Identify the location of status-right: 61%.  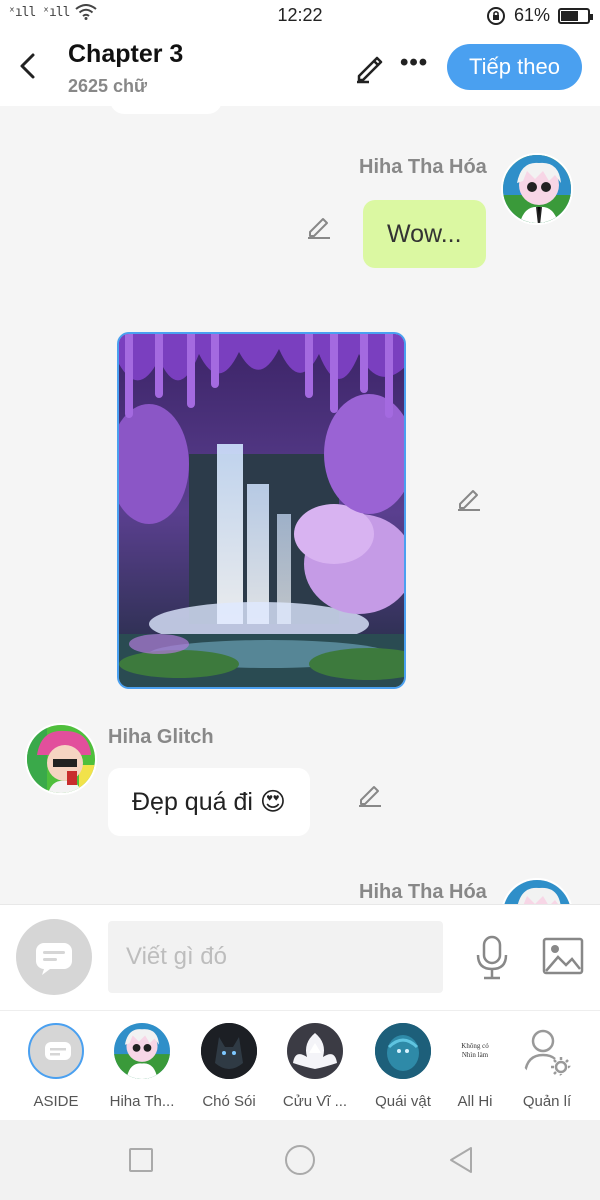
(539, 15).